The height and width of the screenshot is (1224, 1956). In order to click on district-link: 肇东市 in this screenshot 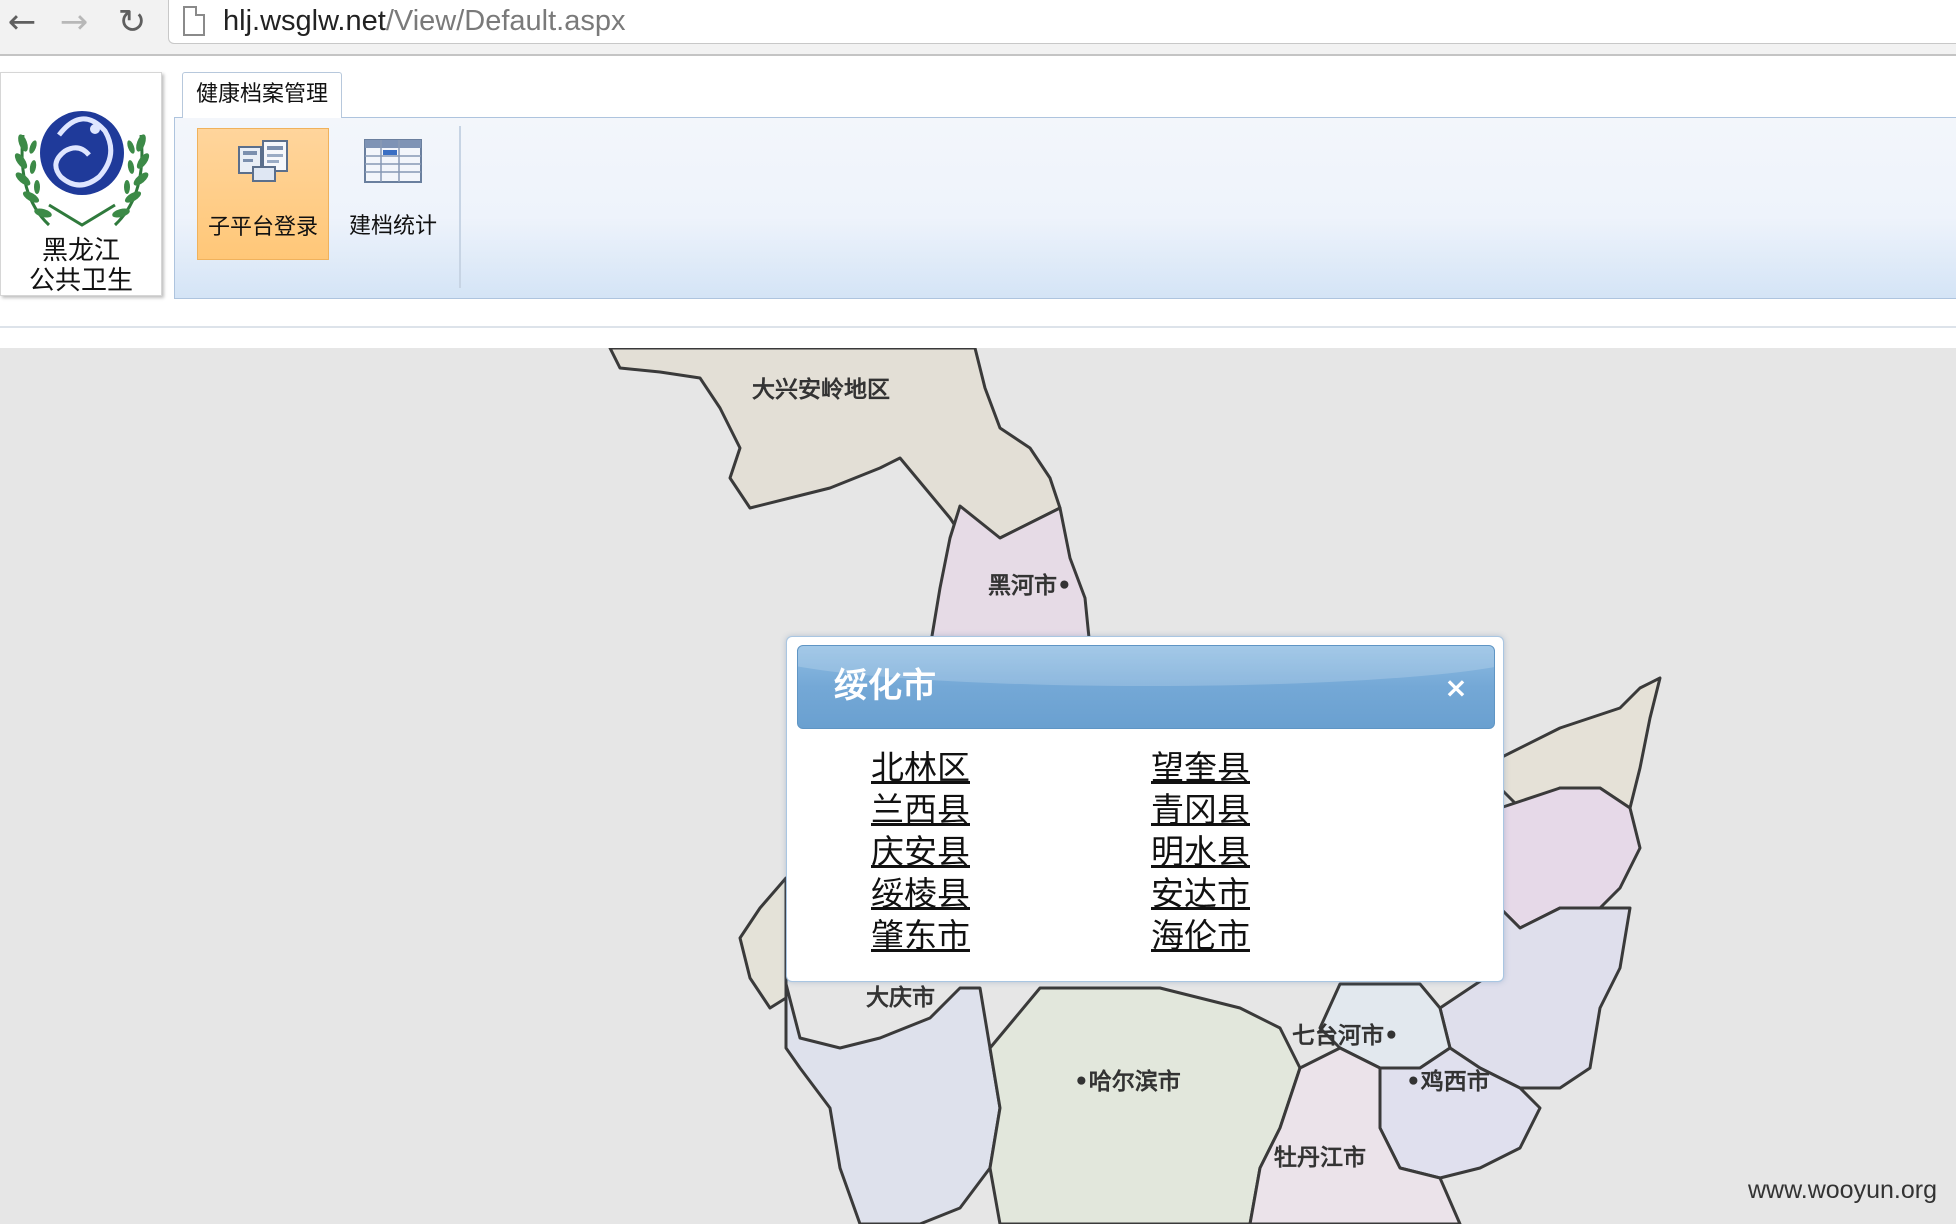, I will do `click(920, 936)`.